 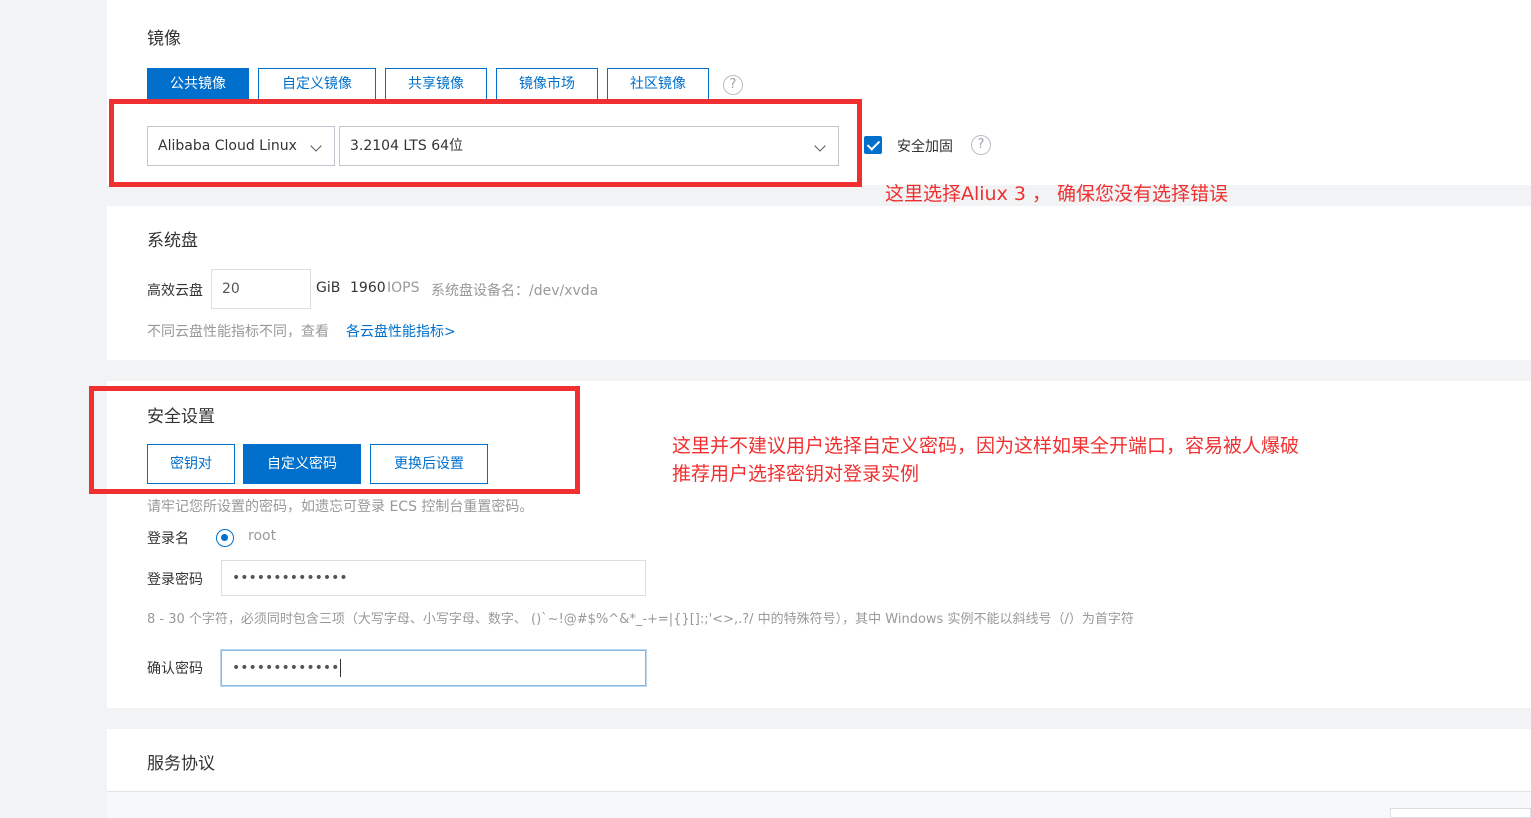 What do you see at coordinates (317, 84) in the screenshot?
I see `tab-custom-image: 自定义镜像` at bounding box center [317, 84].